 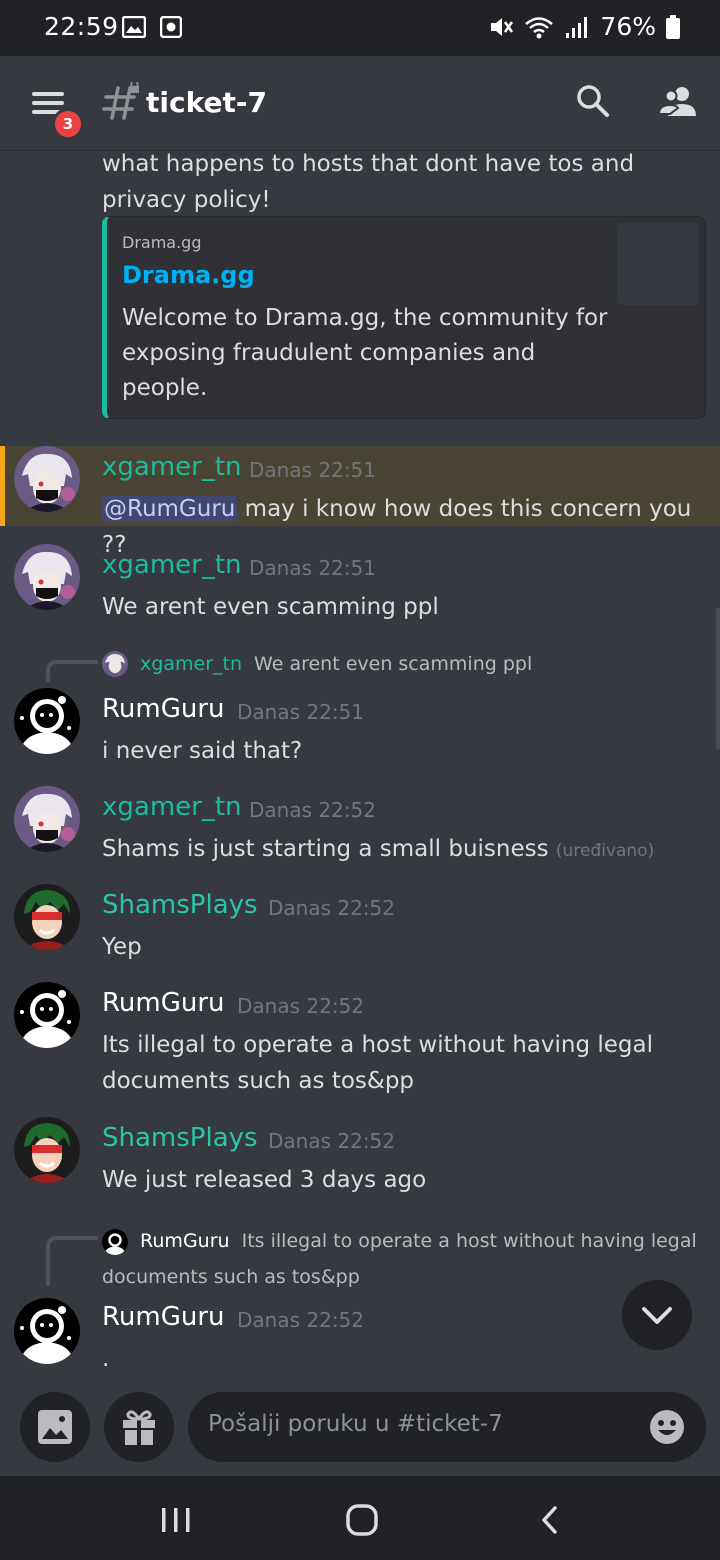 I want to click on media-icon, so click(x=171, y=27).